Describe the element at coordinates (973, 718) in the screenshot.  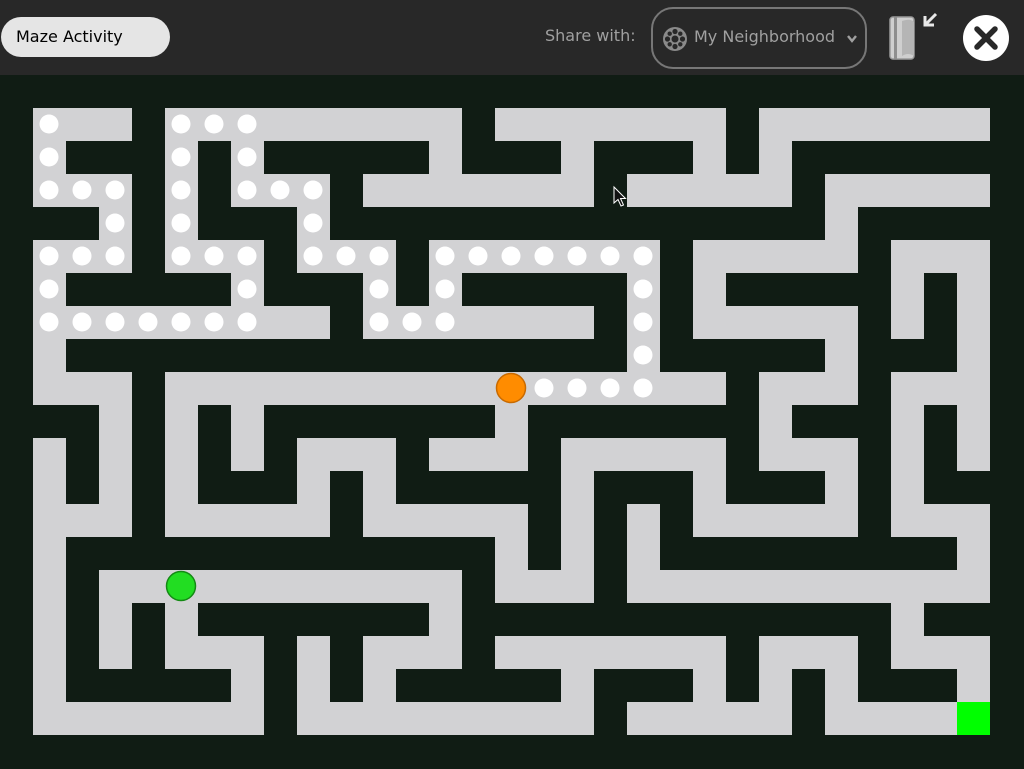
I see `maze-goal-square` at that location.